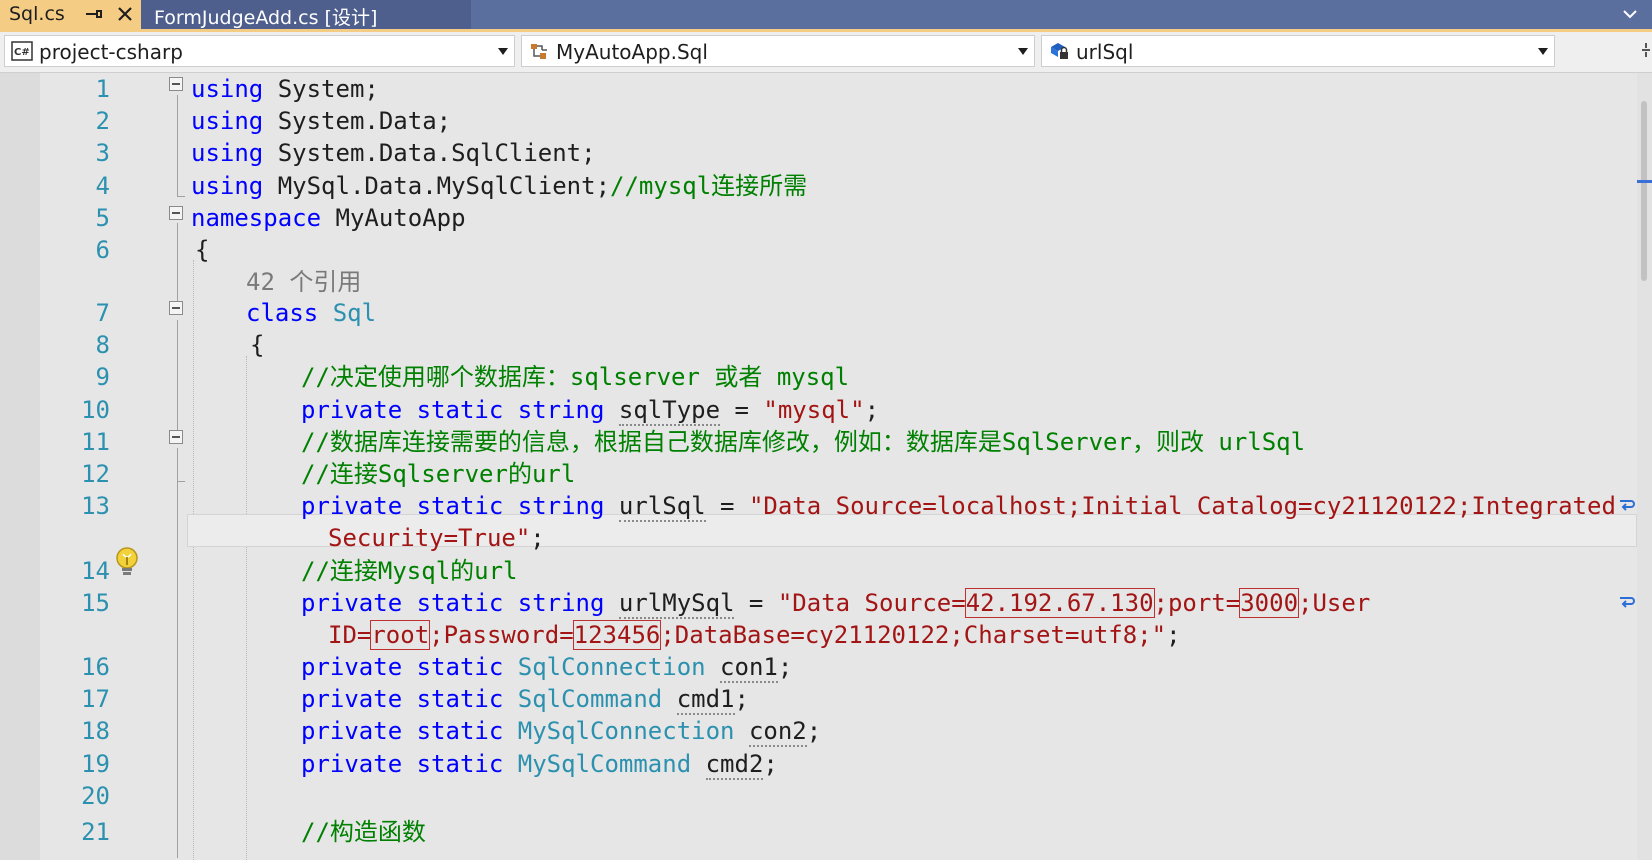 This screenshot has height=860, width=1652. What do you see at coordinates (393, 153) in the screenshot?
I see `code-line: using System.Data.SqlClient;` at bounding box center [393, 153].